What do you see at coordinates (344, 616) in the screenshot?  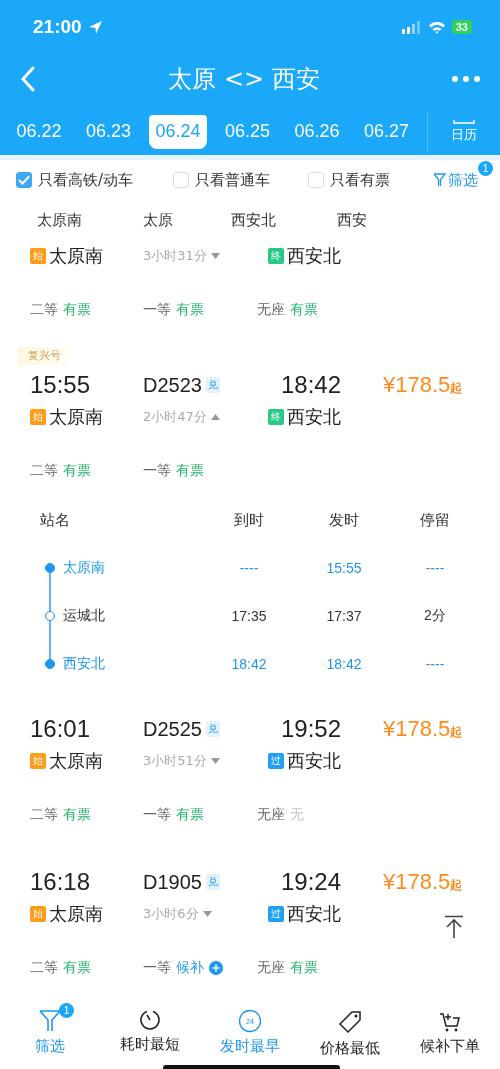 I see `departure-cell: 17:37` at bounding box center [344, 616].